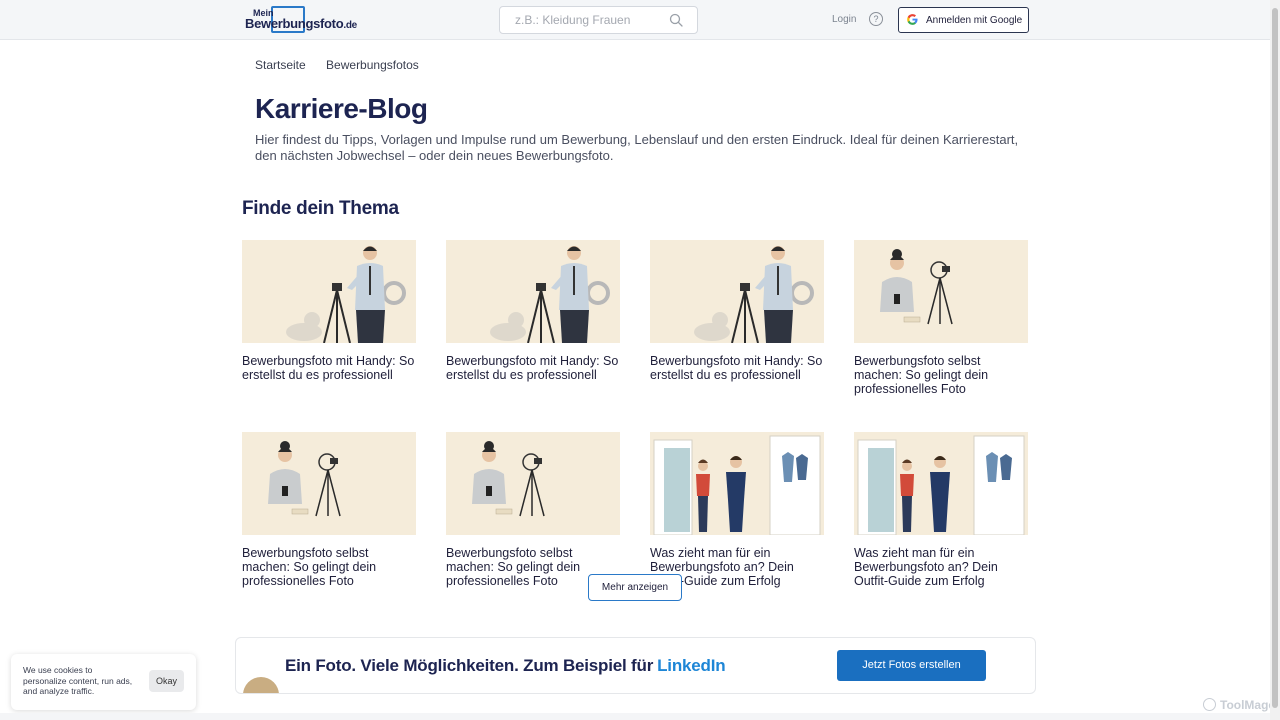 The width and height of the screenshot is (1280, 720). I want to click on page-bottom-strip, so click(635, 716).